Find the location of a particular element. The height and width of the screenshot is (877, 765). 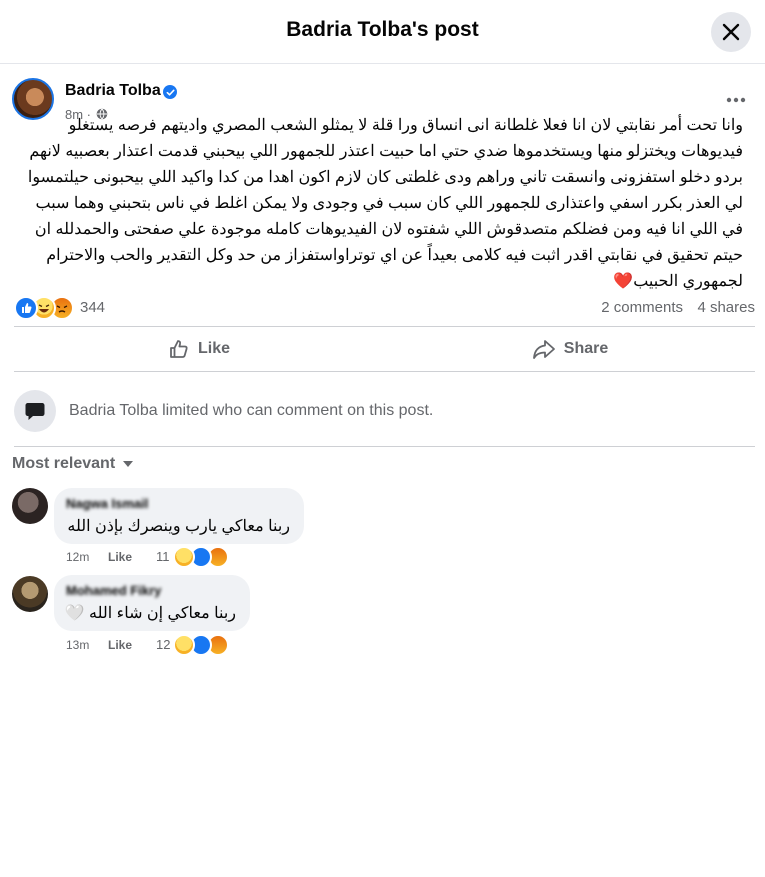

dialog-header: Badria Tolba's post is located at coordinates (382, 32).